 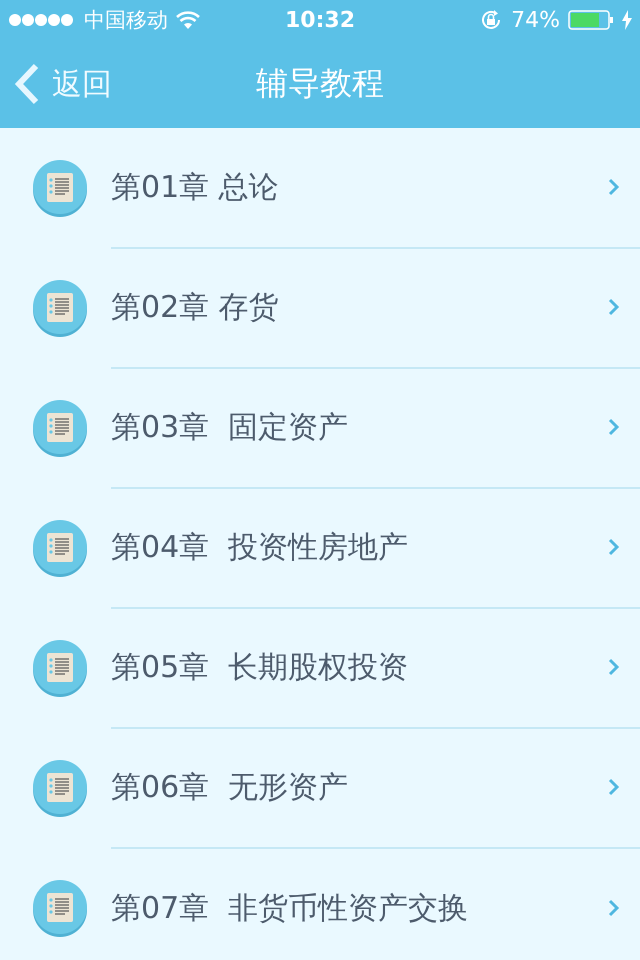 What do you see at coordinates (259, 547) in the screenshot?
I see `chapter-title: 第04章 投资性房地产` at bounding box center [259, 547].